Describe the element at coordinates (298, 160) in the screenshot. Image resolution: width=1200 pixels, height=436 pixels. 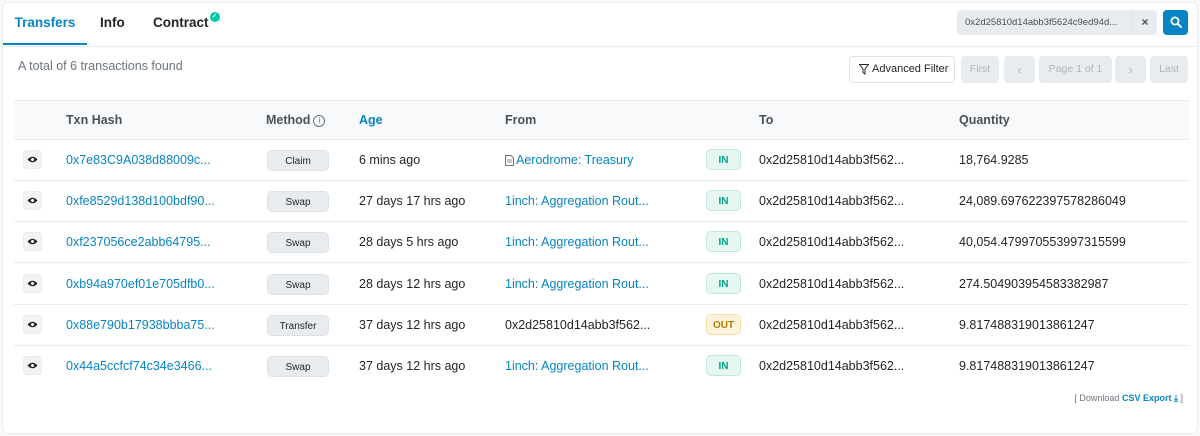
I see `method-badge: Claim` at that location.